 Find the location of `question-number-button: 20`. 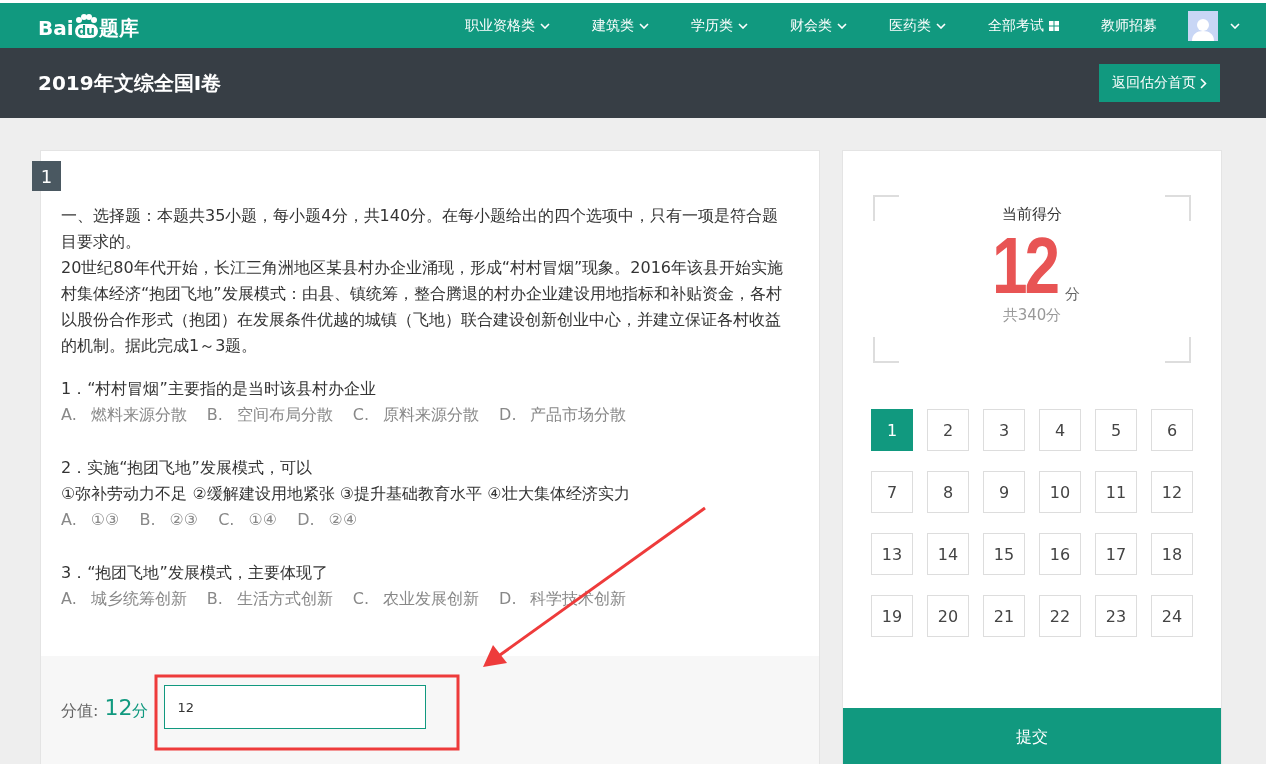

question-number-button: 20 is located at coordinates (948, 616).